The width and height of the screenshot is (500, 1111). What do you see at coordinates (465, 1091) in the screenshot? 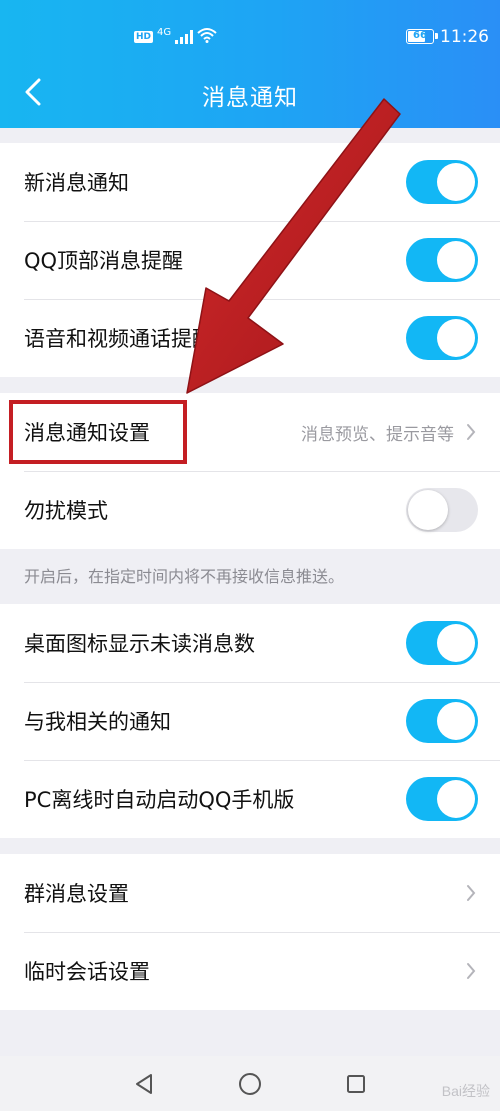
I see `watermark: Bai经验` at bounding box center [465, 1091].